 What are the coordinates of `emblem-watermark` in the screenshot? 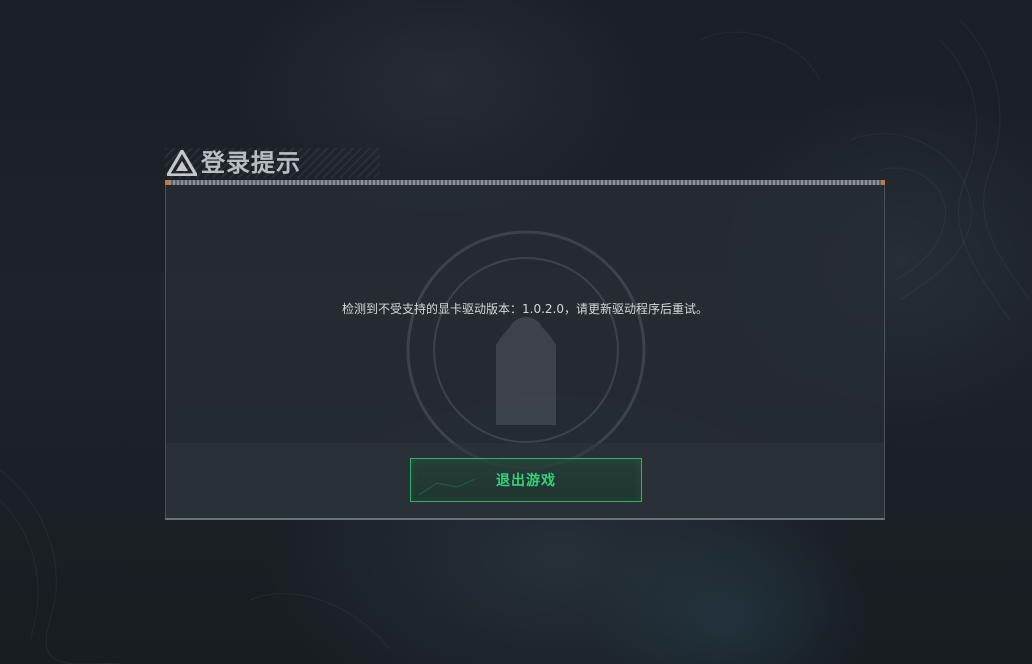 It's located at (526, 350).